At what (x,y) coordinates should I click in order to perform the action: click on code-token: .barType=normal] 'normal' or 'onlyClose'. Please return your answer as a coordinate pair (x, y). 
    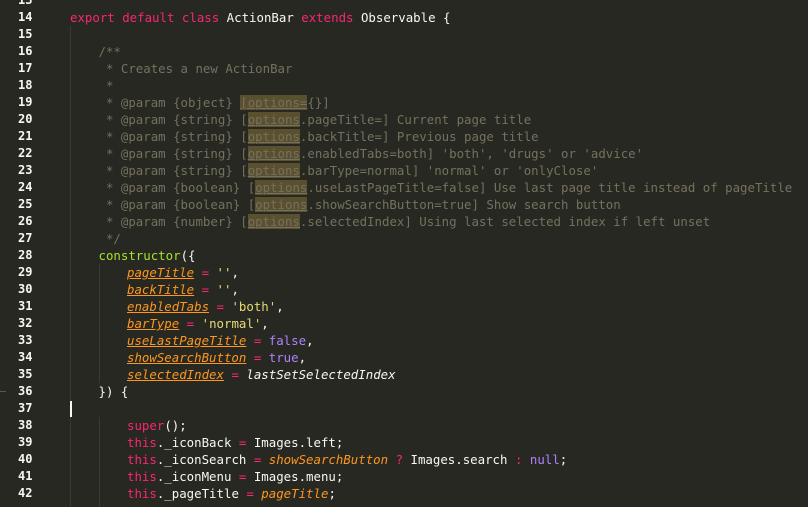
    Looking at the image, I should click on (449, 170).